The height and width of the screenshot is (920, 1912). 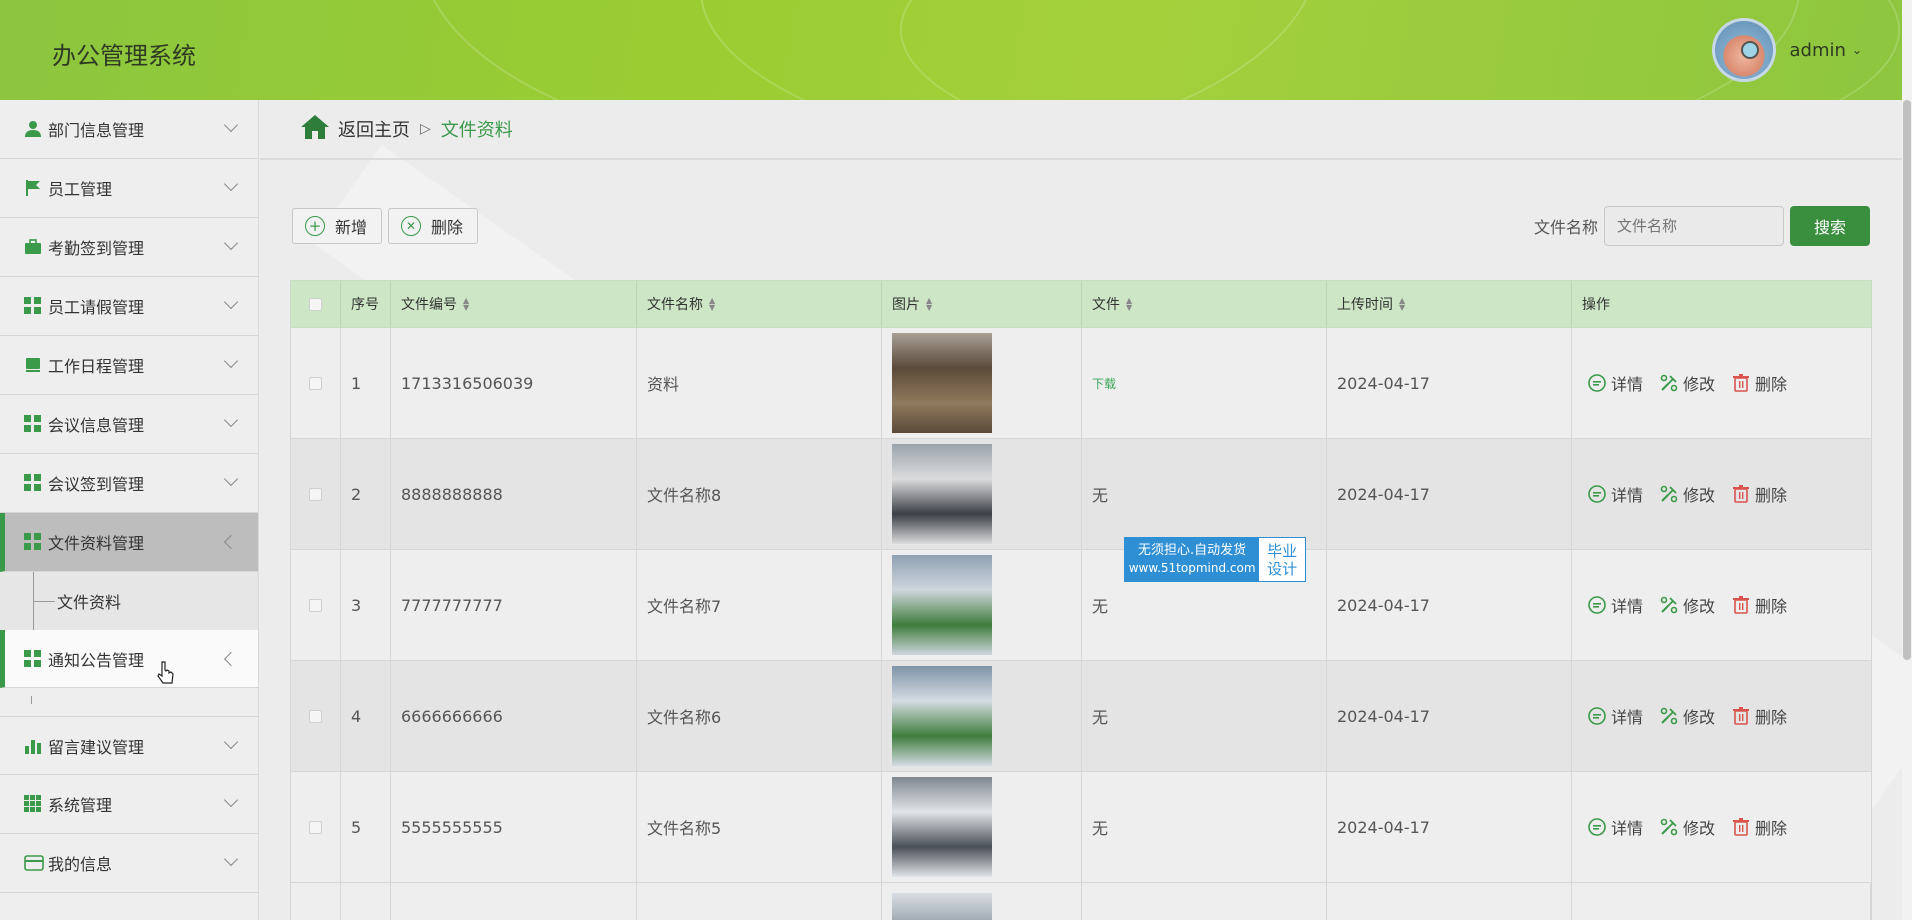 I want to click on username: admin, so click(x=1818, y=50).